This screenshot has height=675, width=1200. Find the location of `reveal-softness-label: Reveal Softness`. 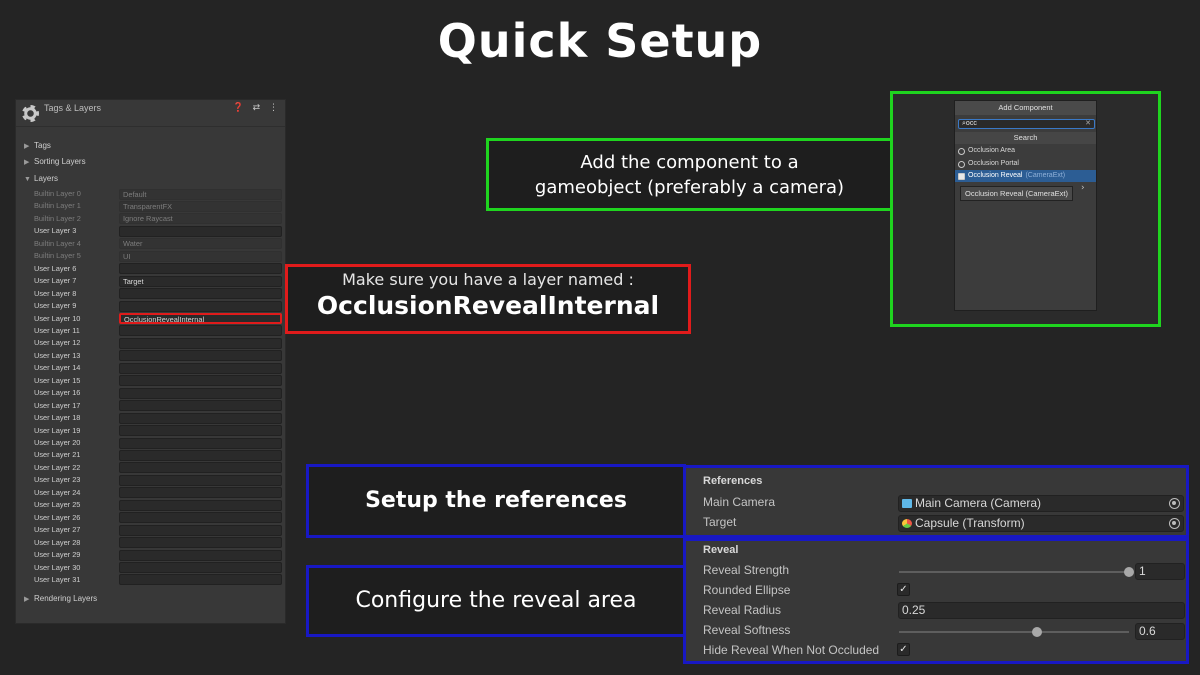

reveal-softness-label: Reveal Softness is located at coordinates (747, 630).